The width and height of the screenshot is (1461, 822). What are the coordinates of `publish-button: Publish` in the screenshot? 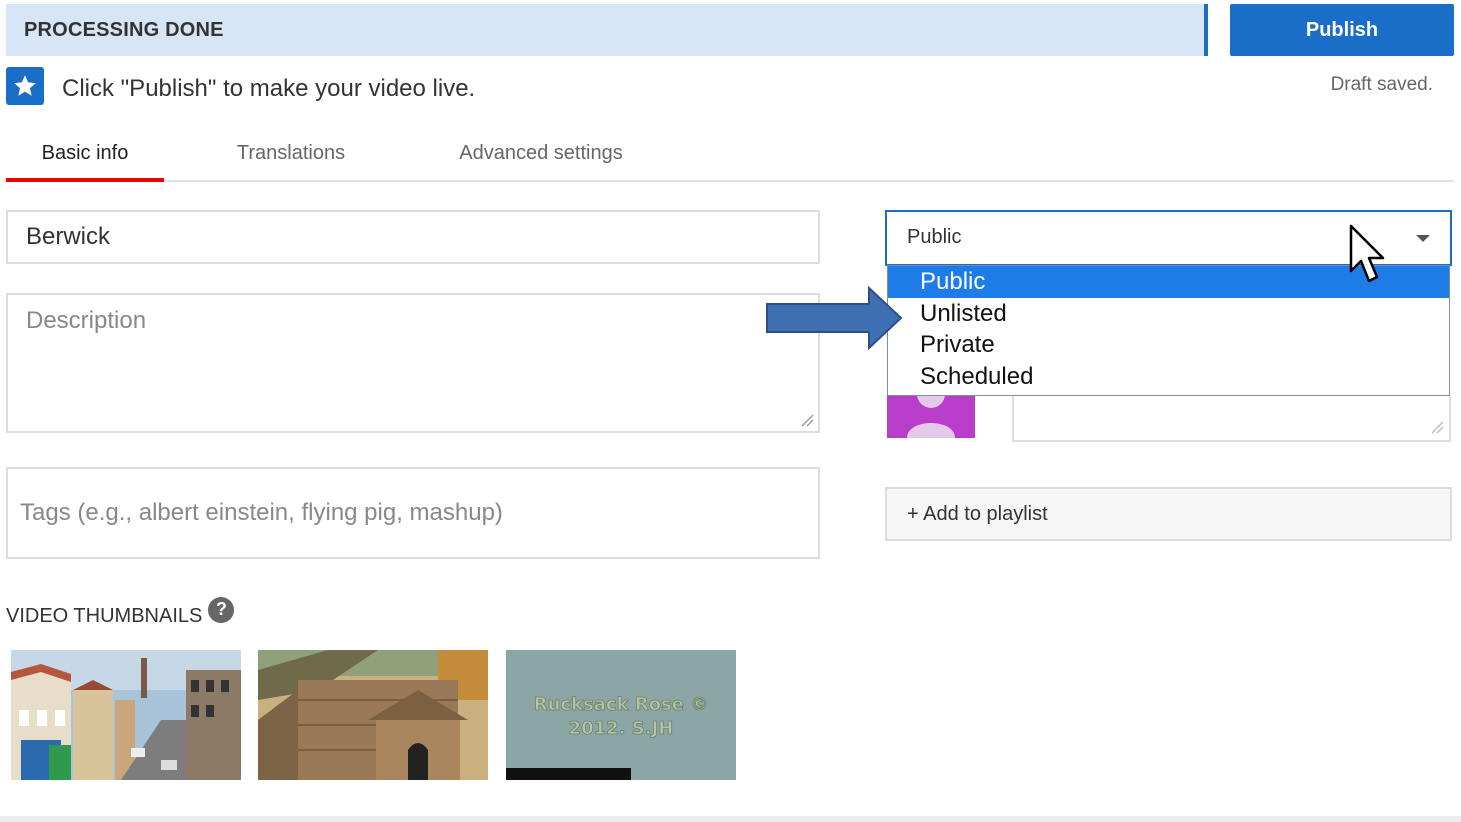 It's located at (1342, 30).